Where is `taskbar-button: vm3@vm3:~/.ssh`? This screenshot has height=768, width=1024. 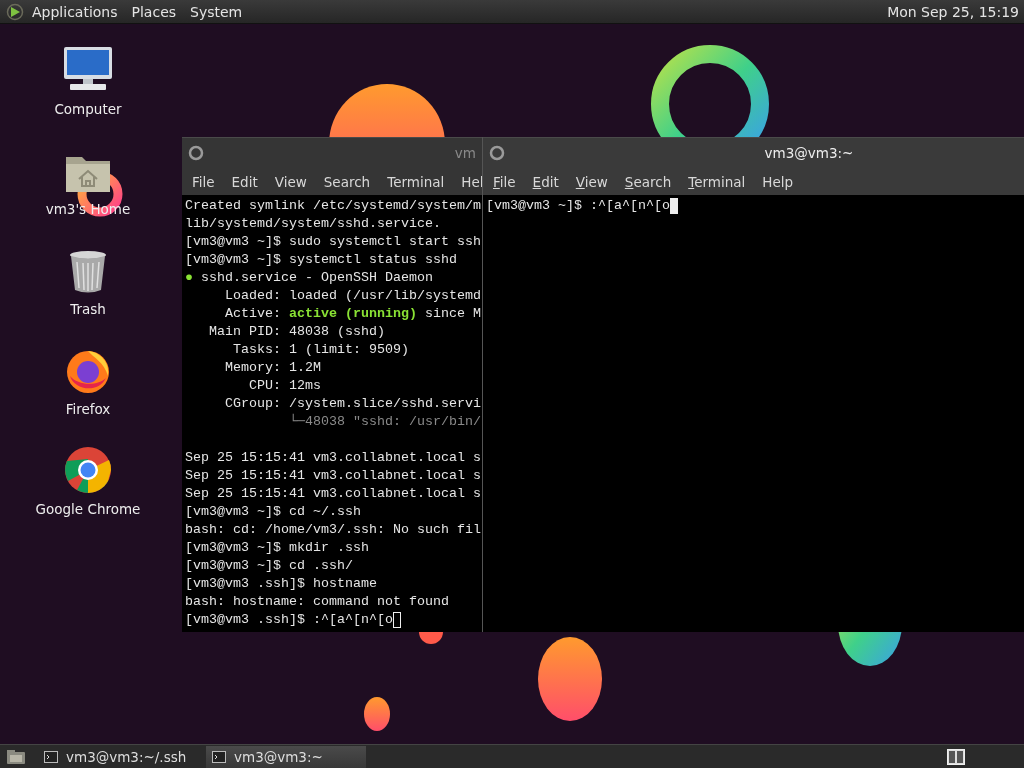 taskbar-button: vm3@vm3:~/.ssh is located at coordinates (118, 756).